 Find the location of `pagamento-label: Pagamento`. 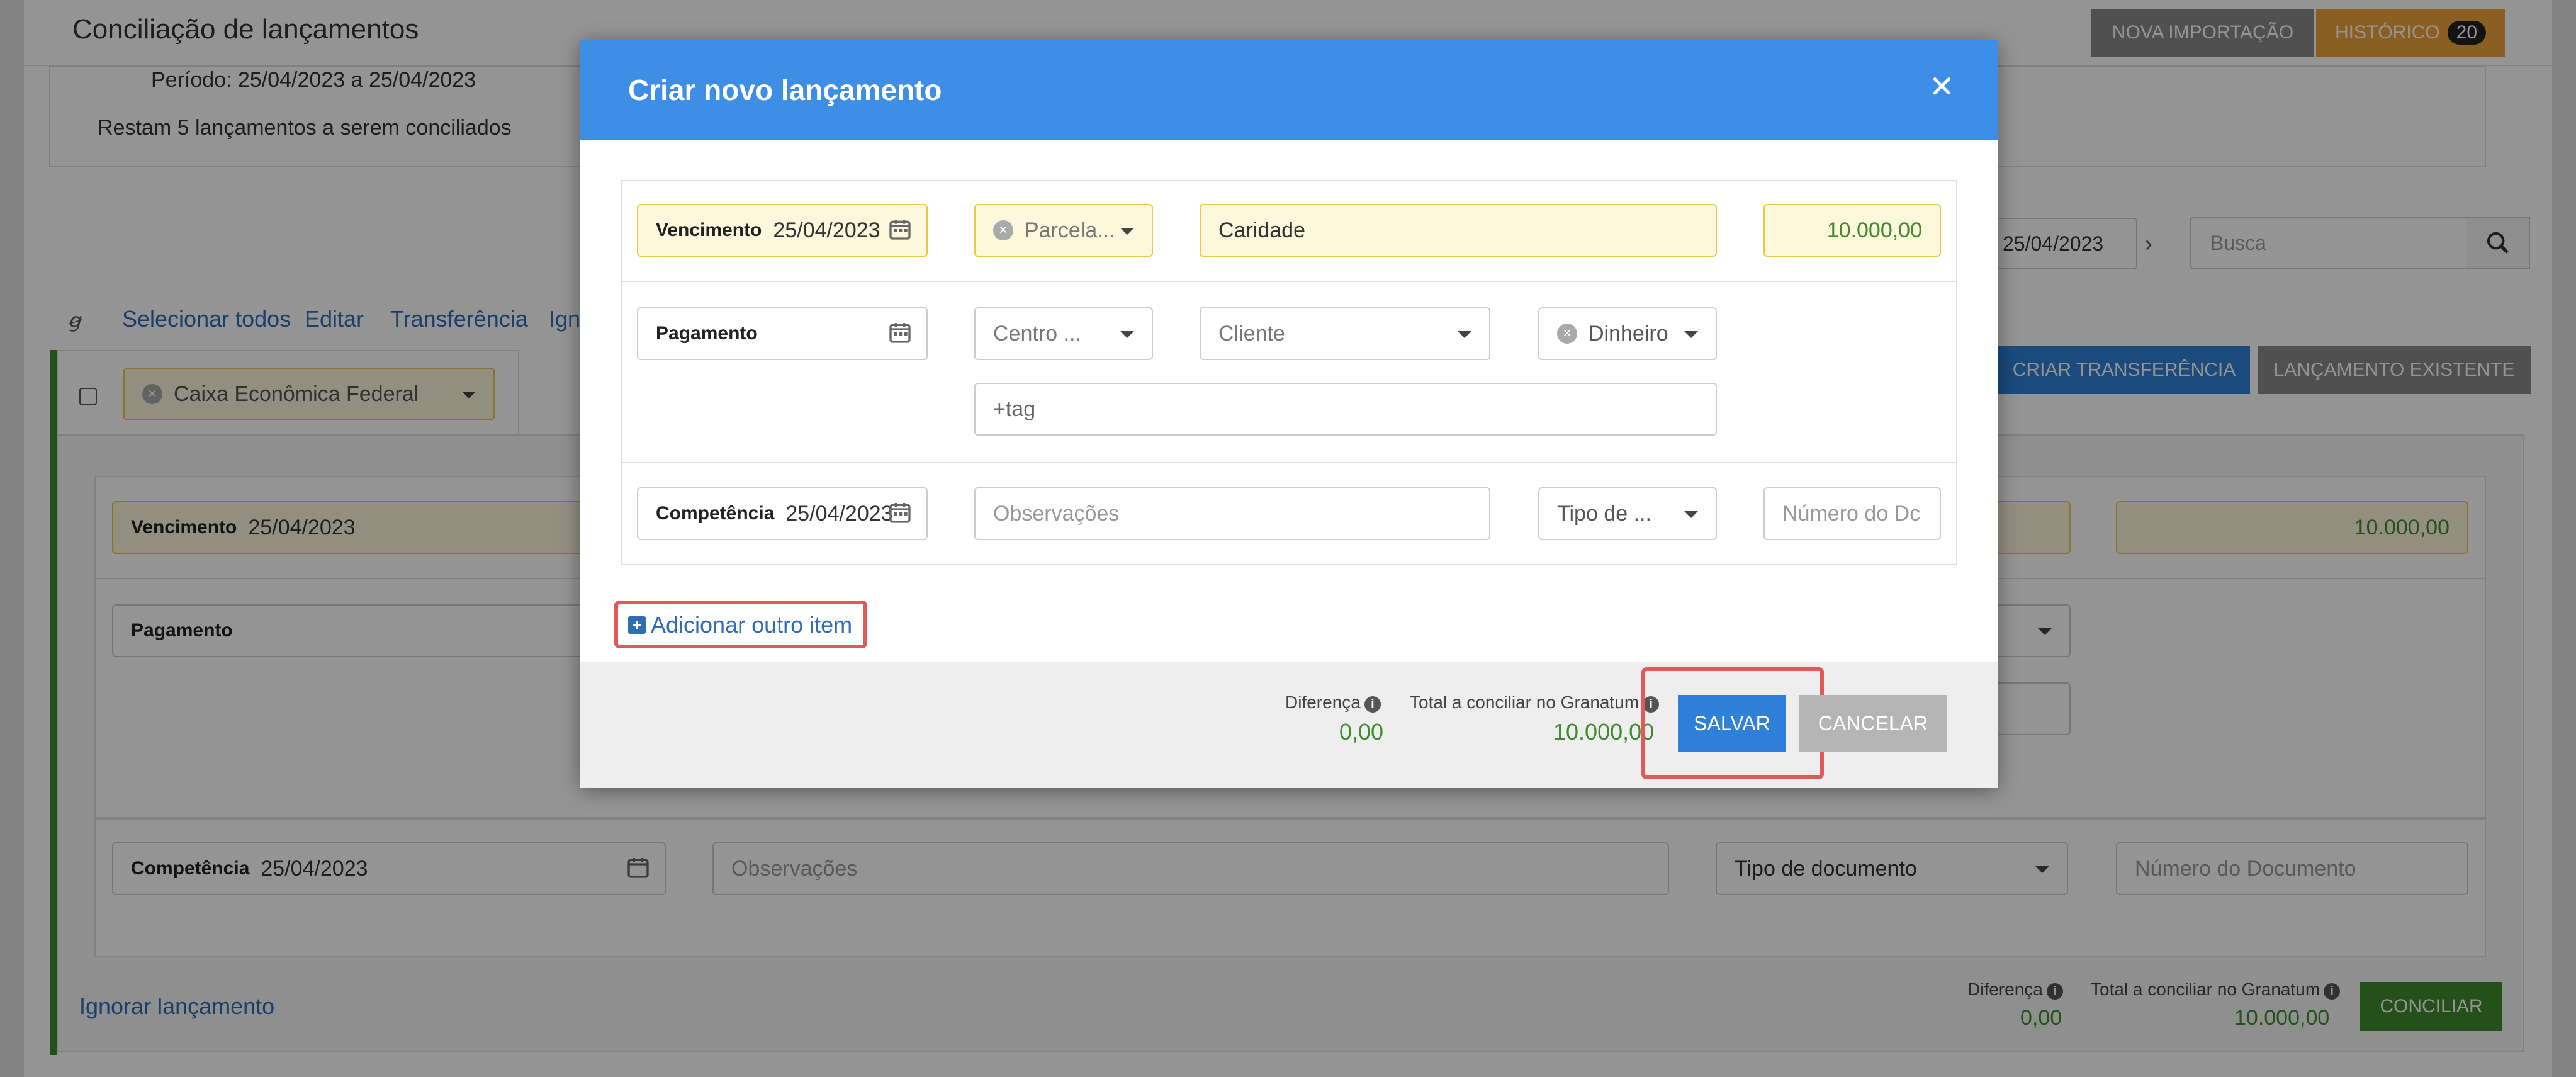

pagamento-label: Pagamento is located at coordinates (707, 333).